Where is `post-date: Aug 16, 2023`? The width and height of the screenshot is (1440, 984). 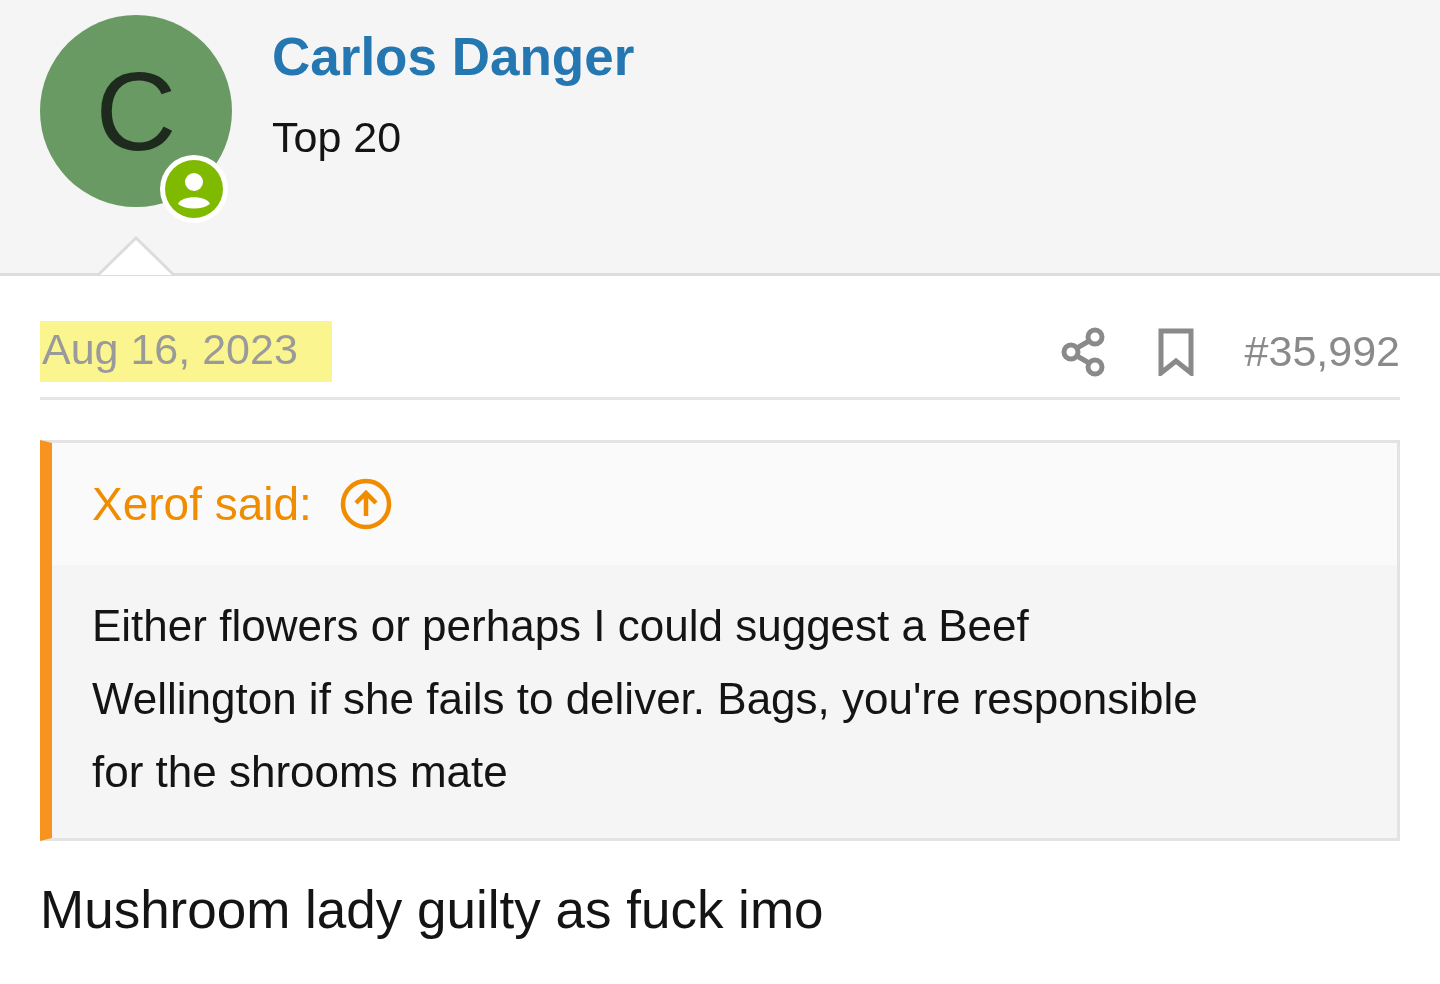 post-date: Aug 16, 2023 is located at coordinates (186, 351).